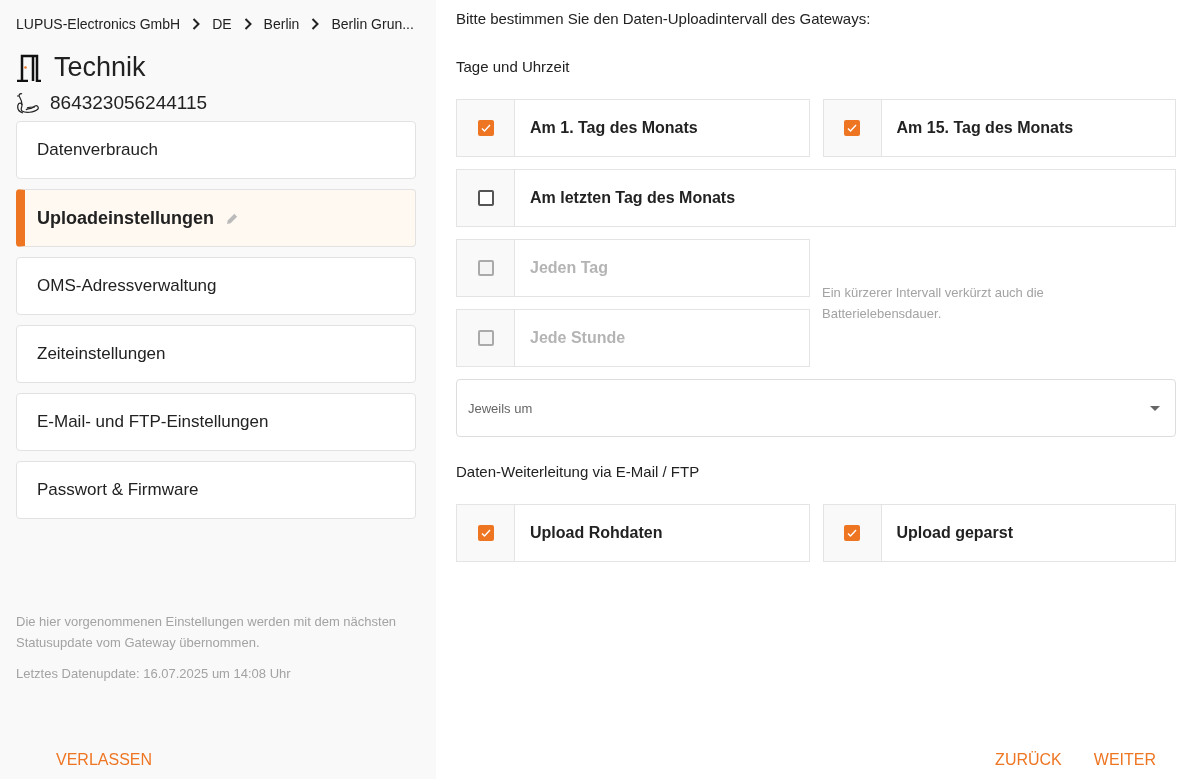 The image size is (1186, 779). I want to click on dropdown-caret-icon, so click(1155, 408).